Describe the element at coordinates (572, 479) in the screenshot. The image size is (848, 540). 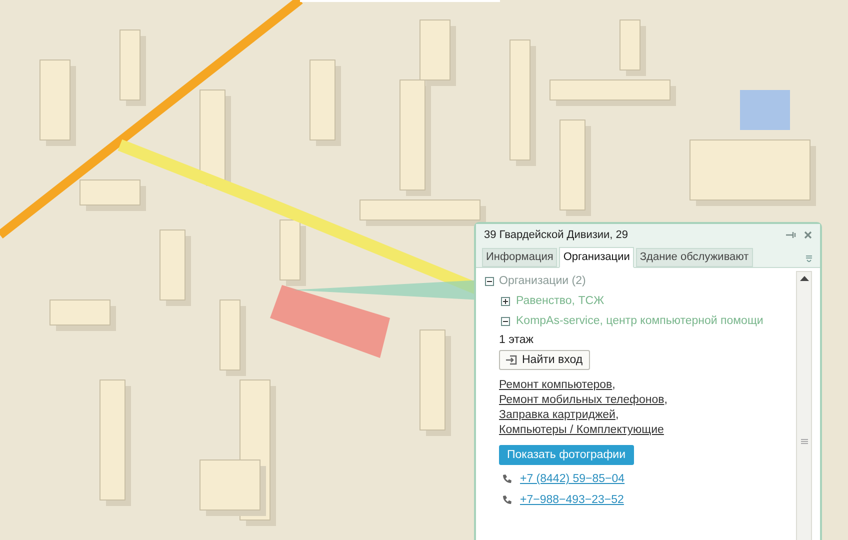
I see `phone-link: +7 (8442) 59−85−04` at that location.